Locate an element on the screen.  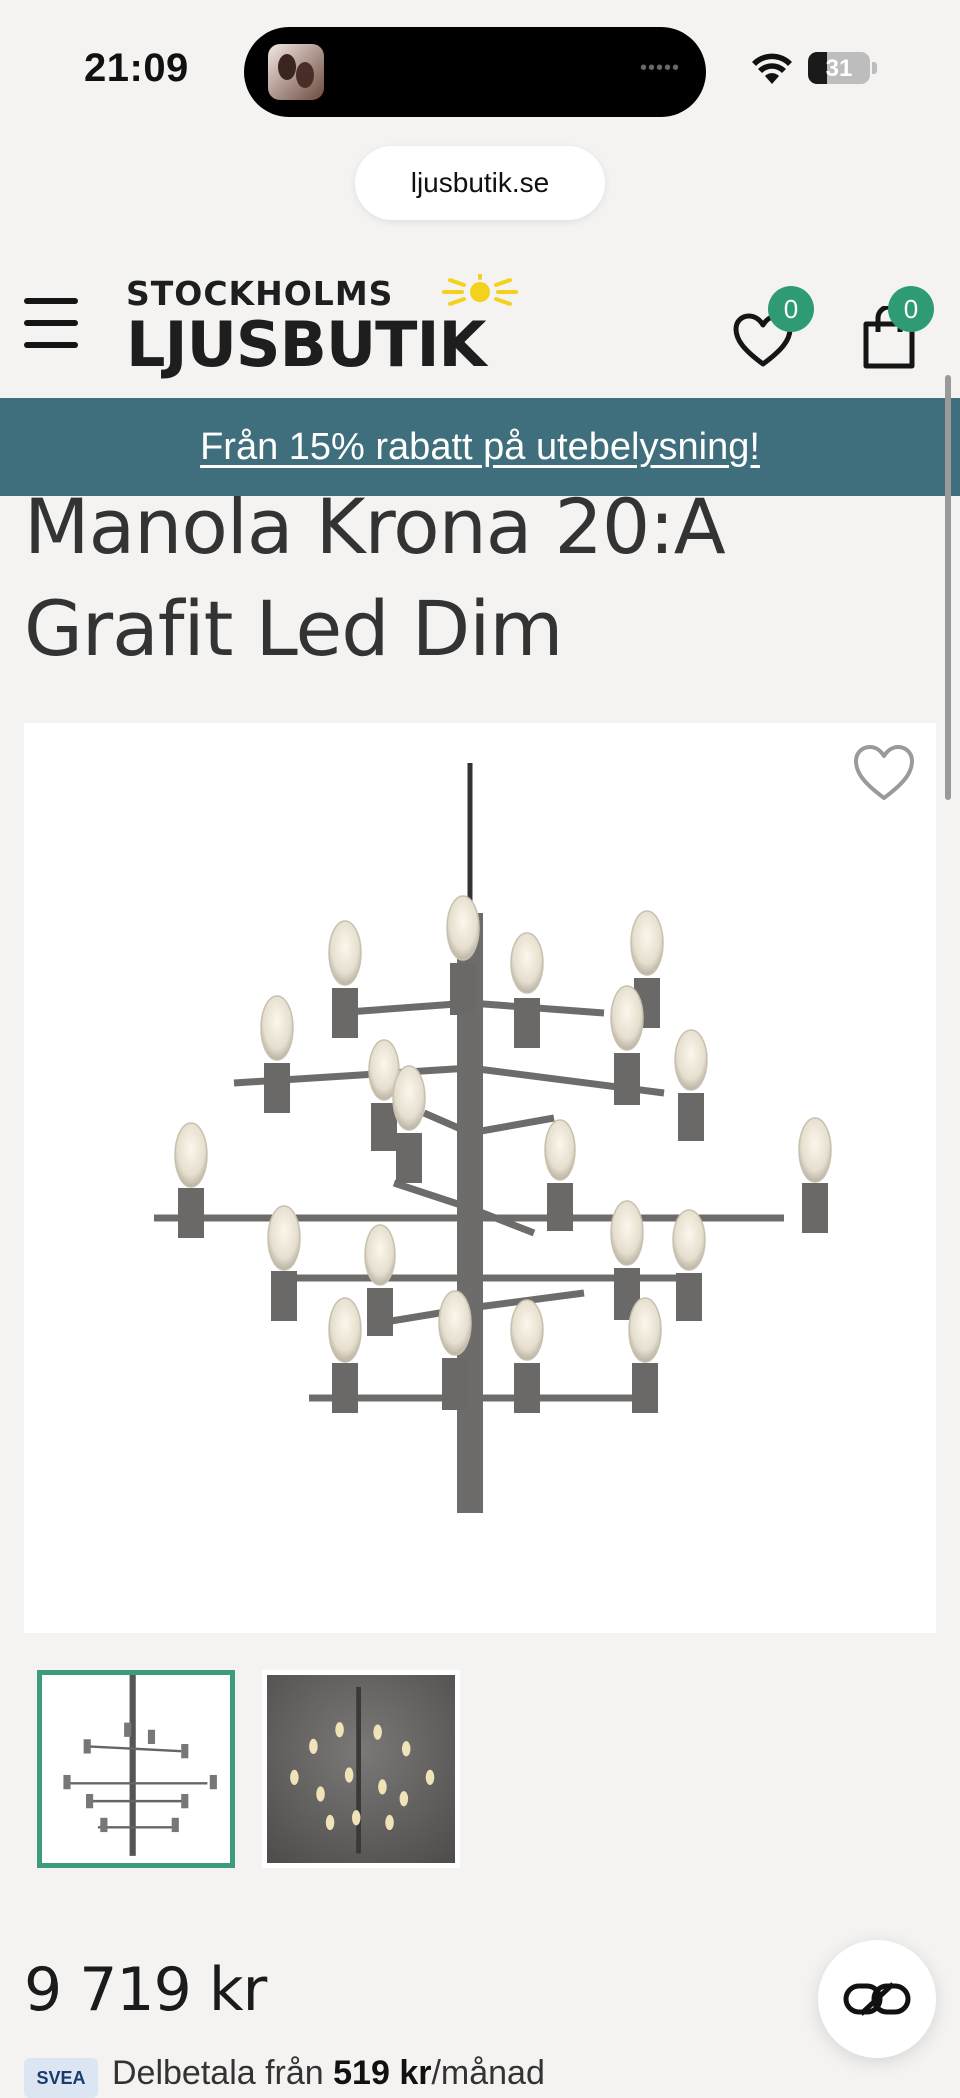
product-price: 9 719 kr is located at coordinates (145, 1990).